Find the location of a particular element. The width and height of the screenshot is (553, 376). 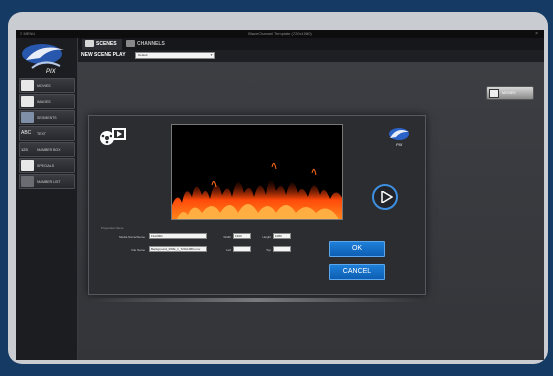

sidebar-item-segments: SEGMENTS is located at coordinates (47, 117).